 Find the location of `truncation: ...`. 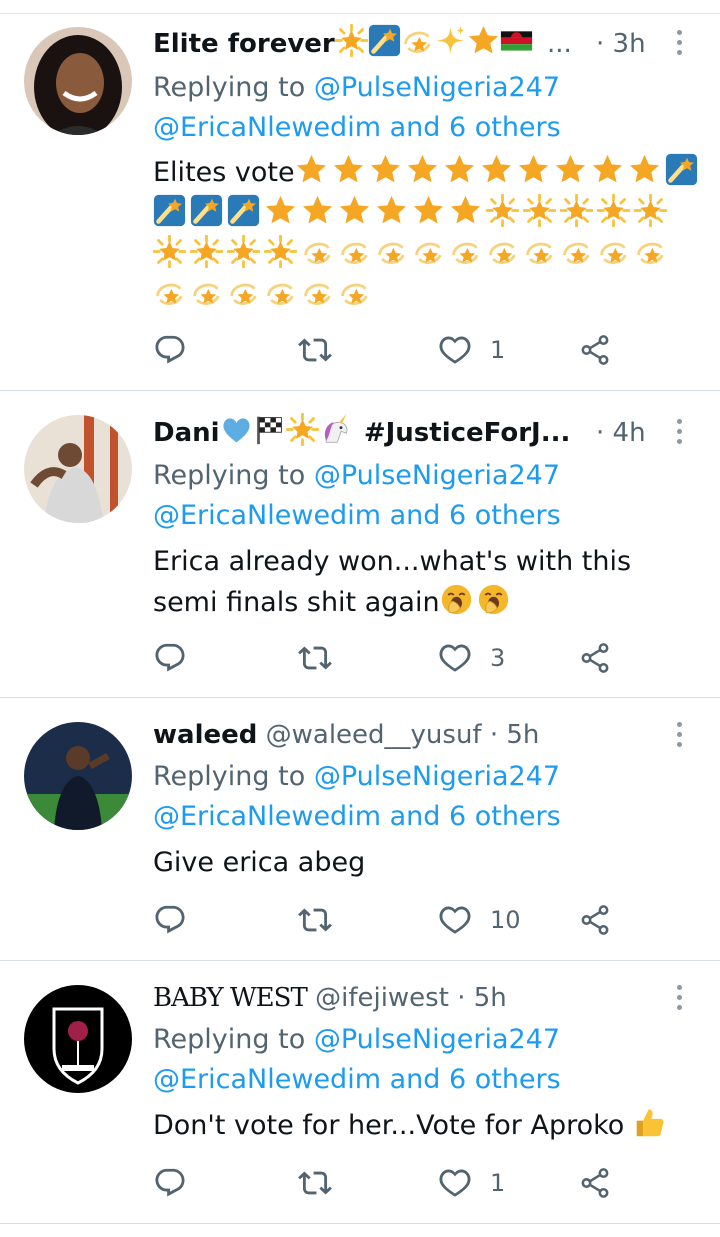

truncation: ... is located at coordinates (559, 44).